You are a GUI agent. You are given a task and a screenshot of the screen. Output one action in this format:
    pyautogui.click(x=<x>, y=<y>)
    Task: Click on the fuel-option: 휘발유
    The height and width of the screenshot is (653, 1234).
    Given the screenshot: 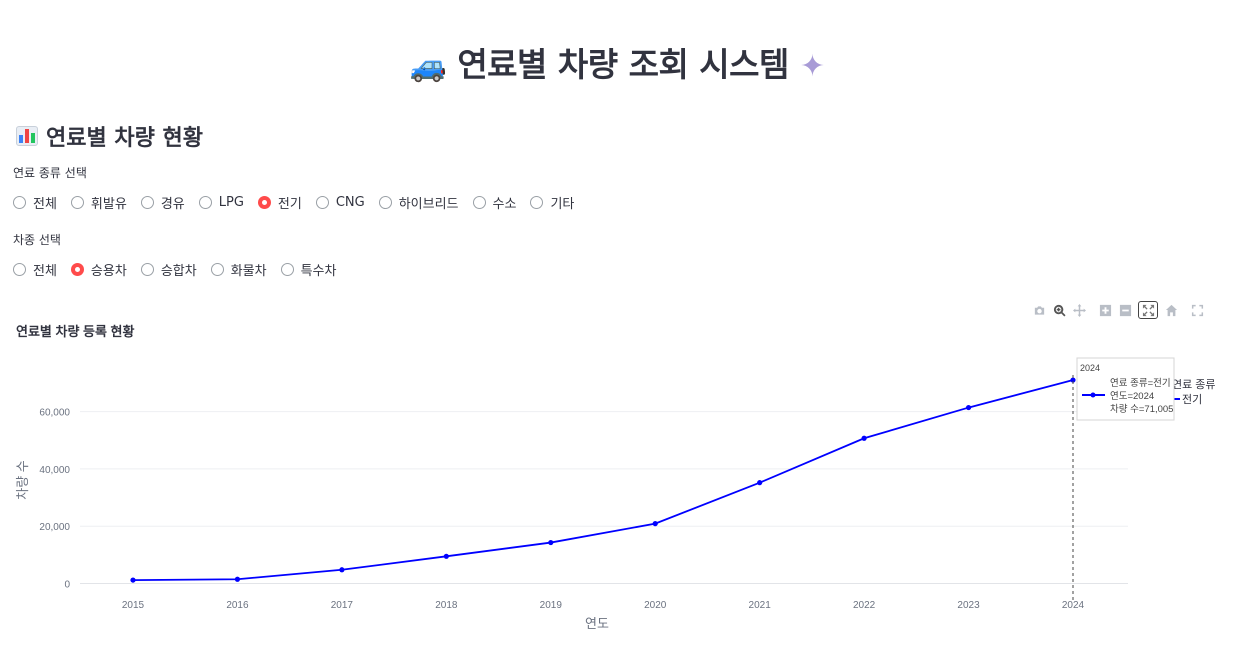 What is the action you would take?
    pyautogui.click(x=98, y=202)
    